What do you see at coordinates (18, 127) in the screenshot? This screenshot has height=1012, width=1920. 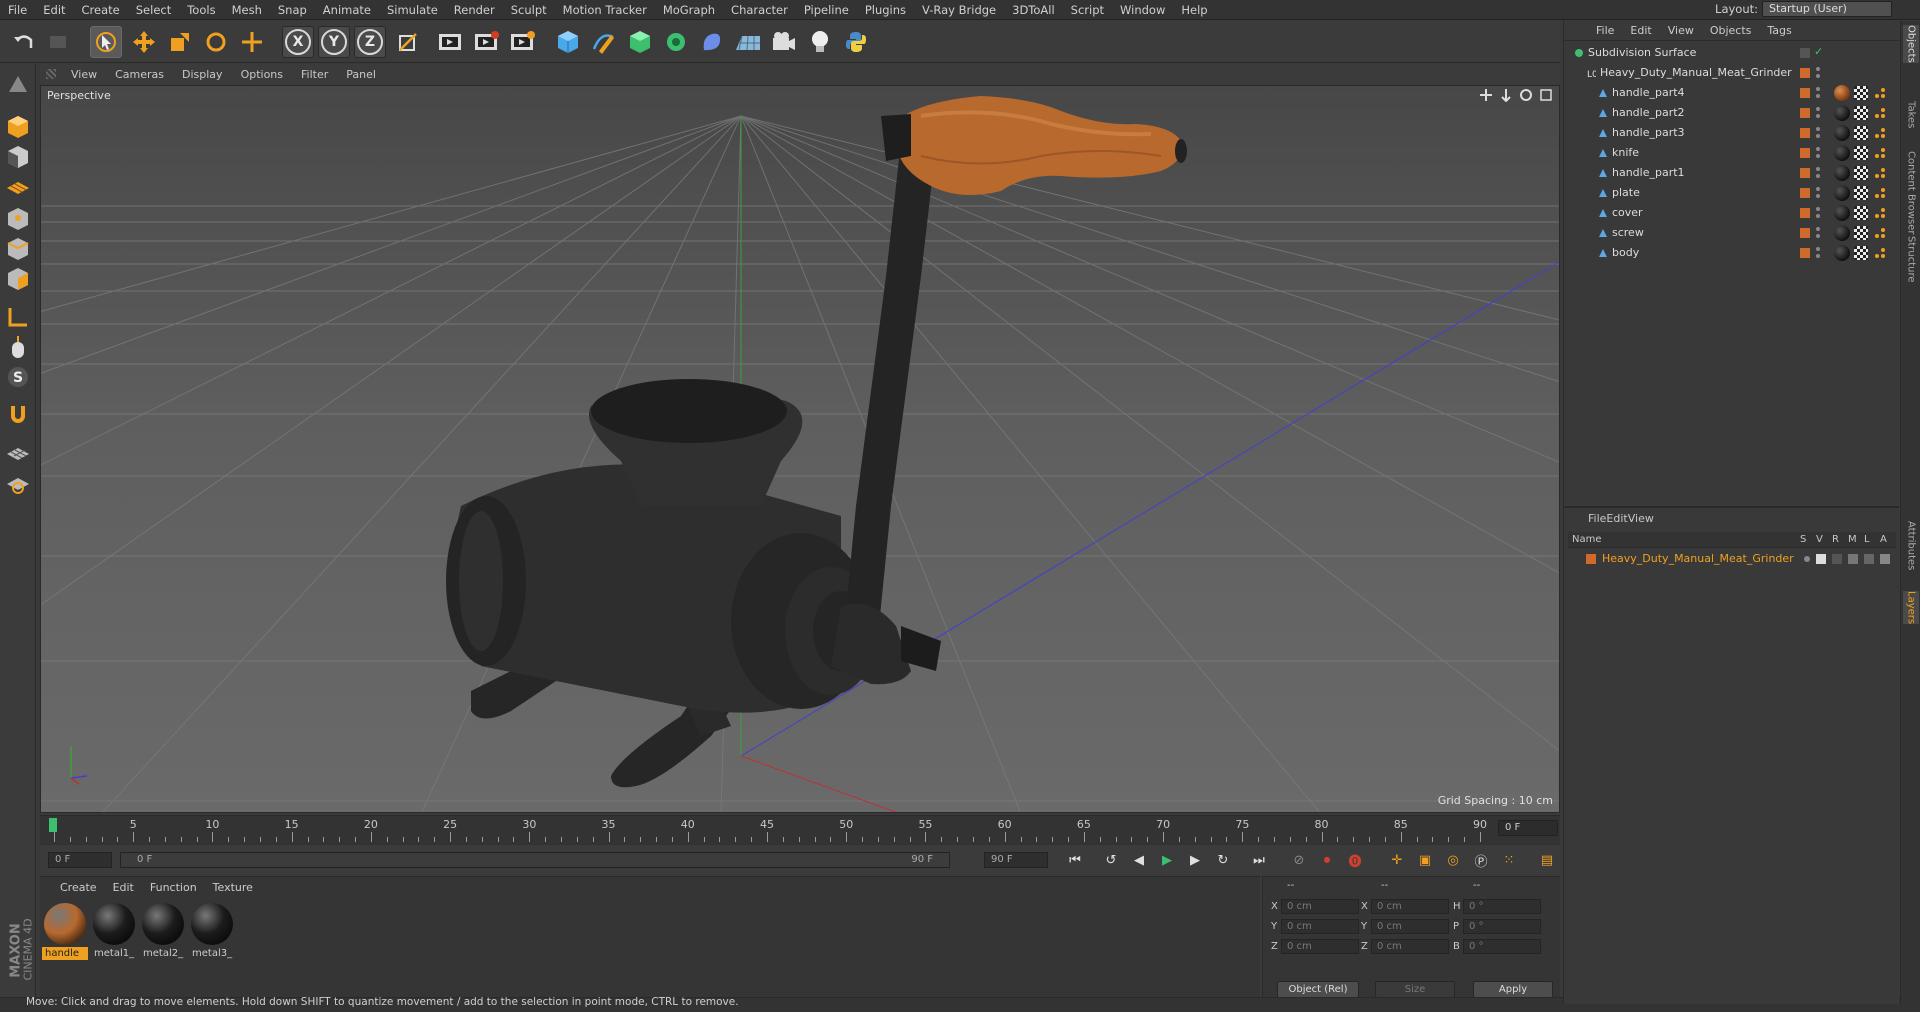 I see `model-mode-icon` at bounding box center [18, 127].